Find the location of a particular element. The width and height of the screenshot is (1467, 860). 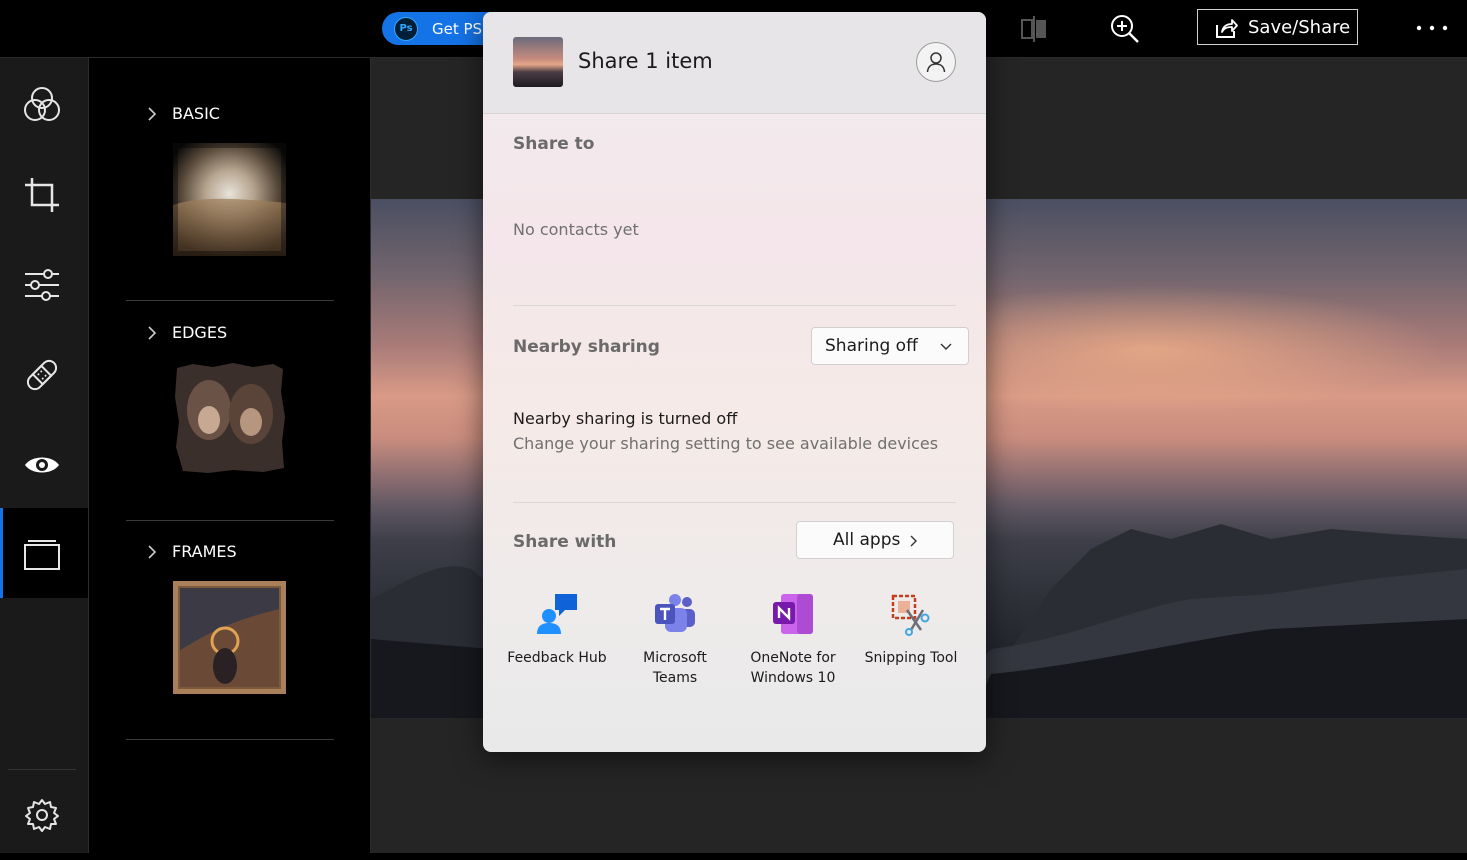

app-label: Snipping Tool is located at coordinates (911, 658).